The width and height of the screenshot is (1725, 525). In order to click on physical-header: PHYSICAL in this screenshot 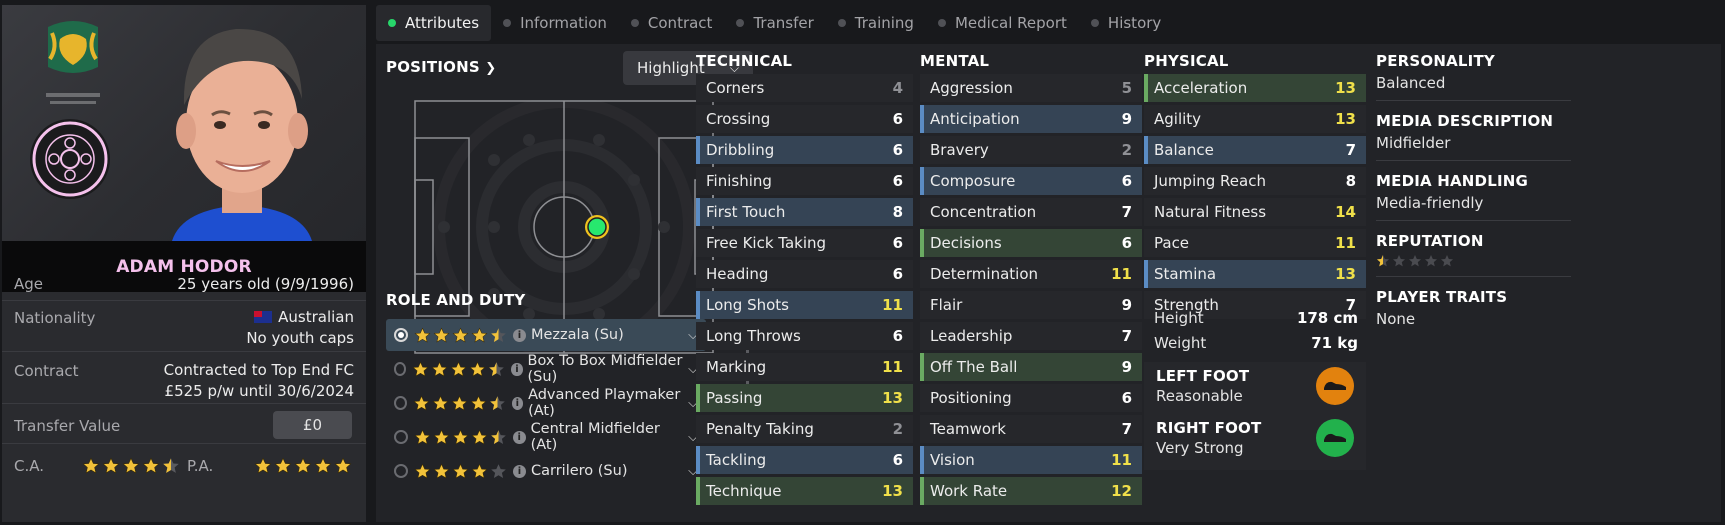, I will do `click(1186, 61)`.